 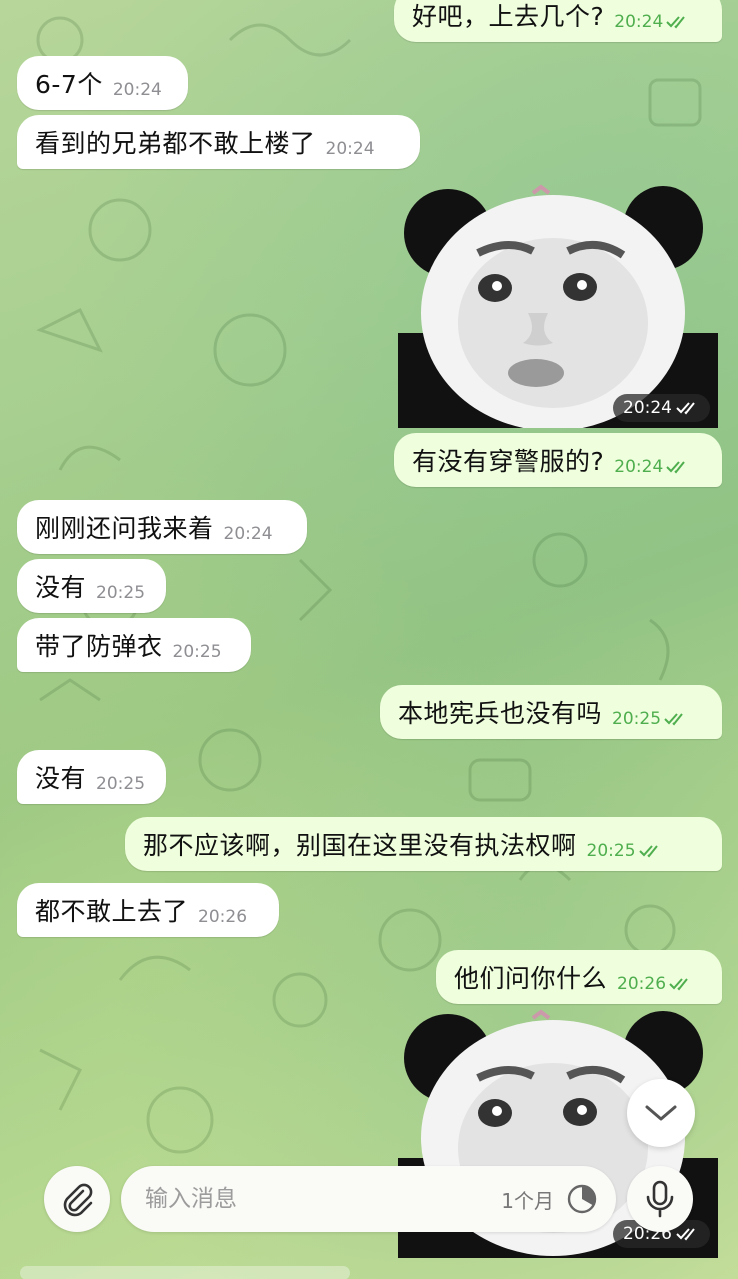 I want to click on chevron-down-icon, so click(x=661, y=1113).